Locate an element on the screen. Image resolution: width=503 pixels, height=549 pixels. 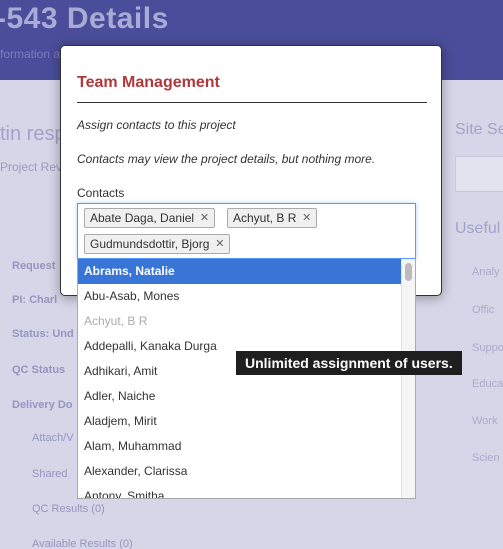
dropdown-option: Alam, Muhammad is located at coordinates (240, 446).